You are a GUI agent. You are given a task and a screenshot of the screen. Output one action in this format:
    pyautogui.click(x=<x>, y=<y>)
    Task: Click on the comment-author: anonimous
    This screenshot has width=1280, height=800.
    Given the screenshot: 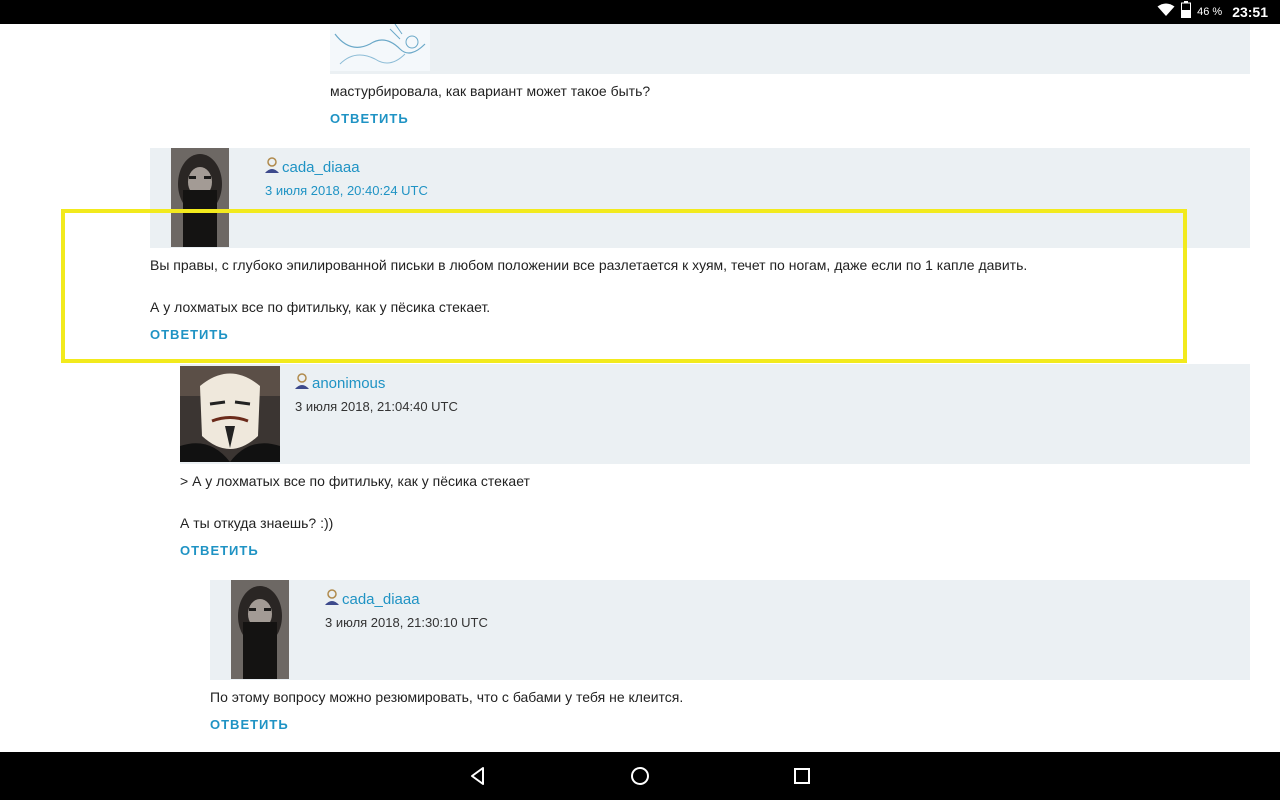 What is the action you would take?
    pyautogui.click(x=339, y=383)
    